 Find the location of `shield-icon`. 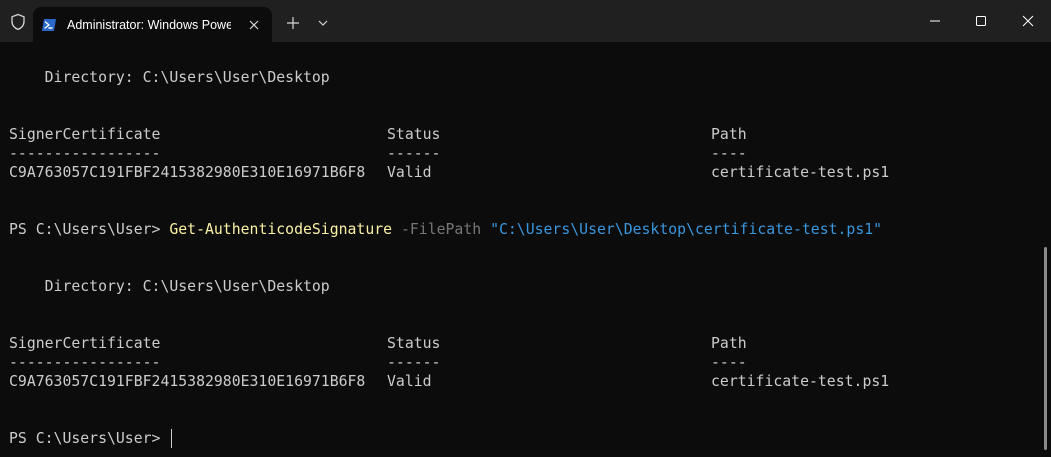

shield-icon is located at coordinates (18, 22).